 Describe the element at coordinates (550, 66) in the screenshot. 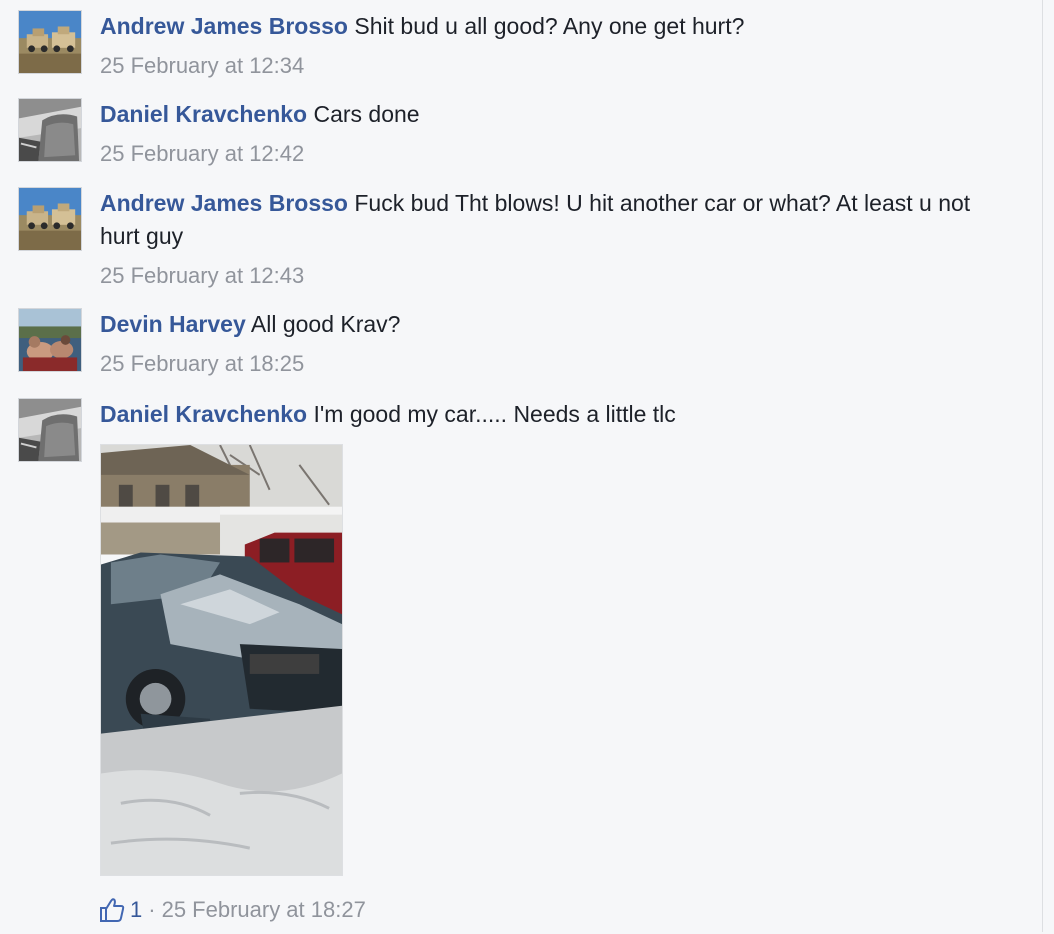

I see `comment-meta: 25 February at 12:34` at that location.